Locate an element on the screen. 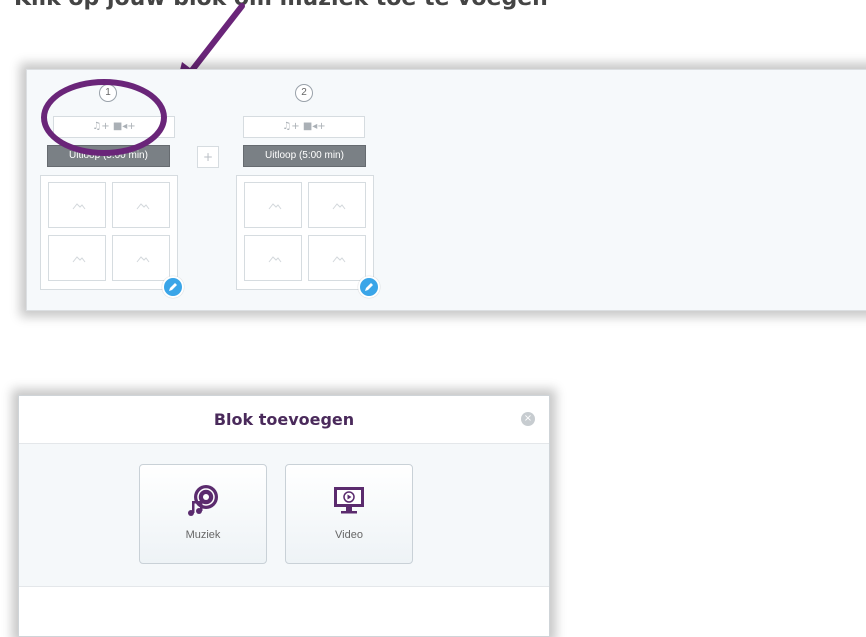 Image resolution: width=866 pixels, height=637 pixels. add-media-button: ♫+ ■◂+ is located at coordinates (304, 127).